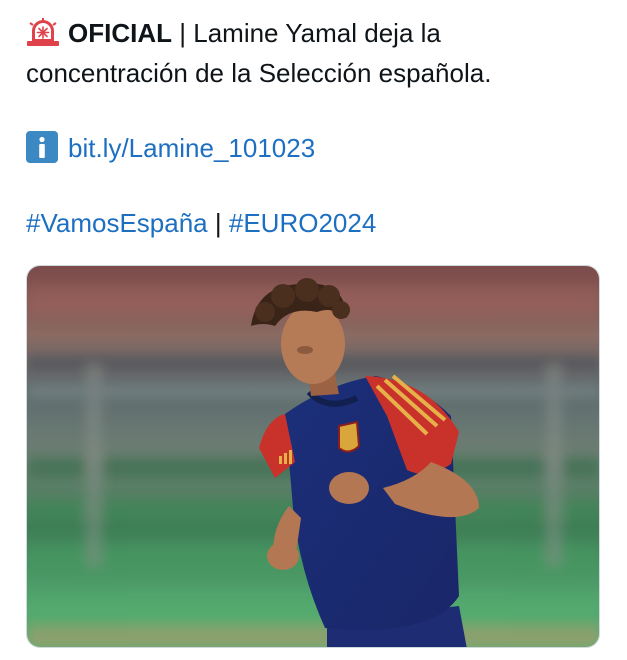  I want to click on hashtag-vamosespana: #VamosEspaña, so click(117, 223).